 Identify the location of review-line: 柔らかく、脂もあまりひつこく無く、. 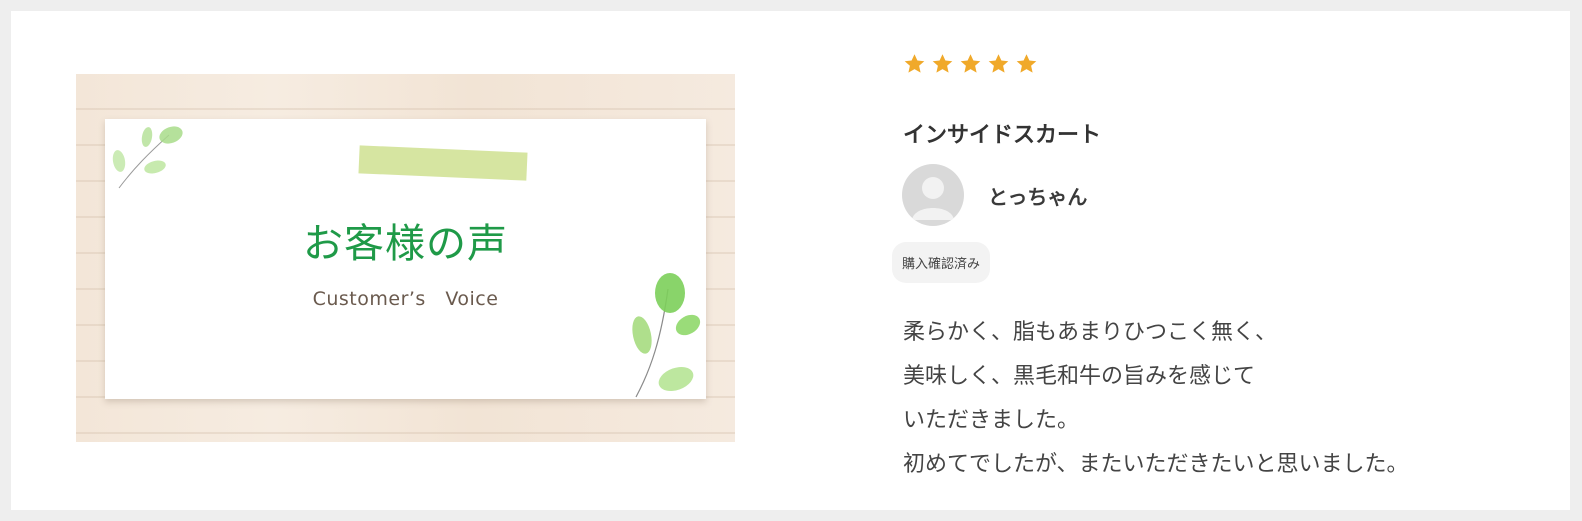
(1090, 332).